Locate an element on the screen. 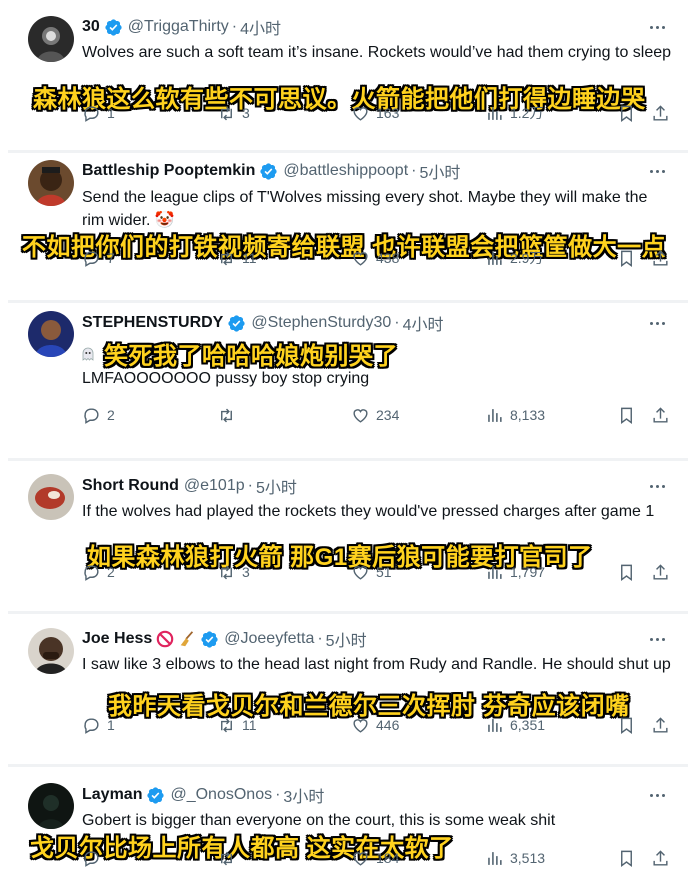  author-handle: @_OnosOnos is located at coordinates (221, 795).